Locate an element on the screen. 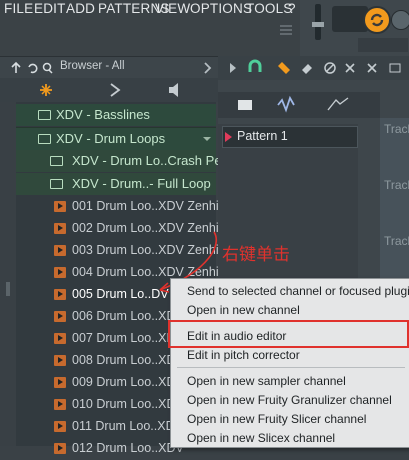  menu-item-open-new-channel: Open in new channel is located at coordinates (243, 310).